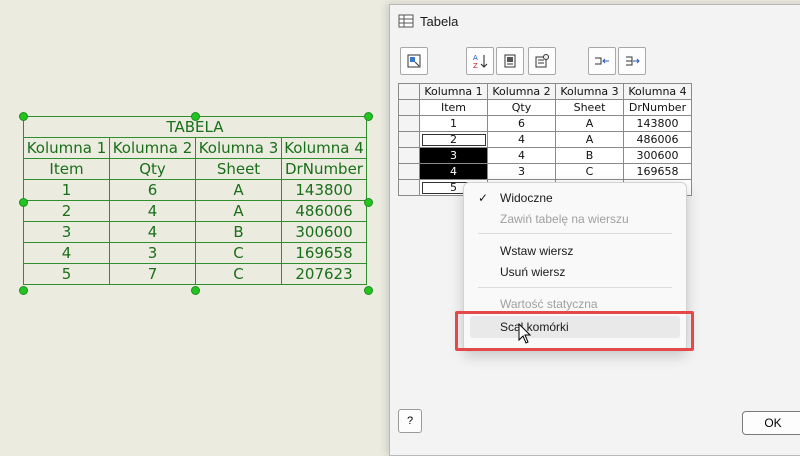  I want to click on drawing-table-header: Kolumna 4, so click(324, 148).